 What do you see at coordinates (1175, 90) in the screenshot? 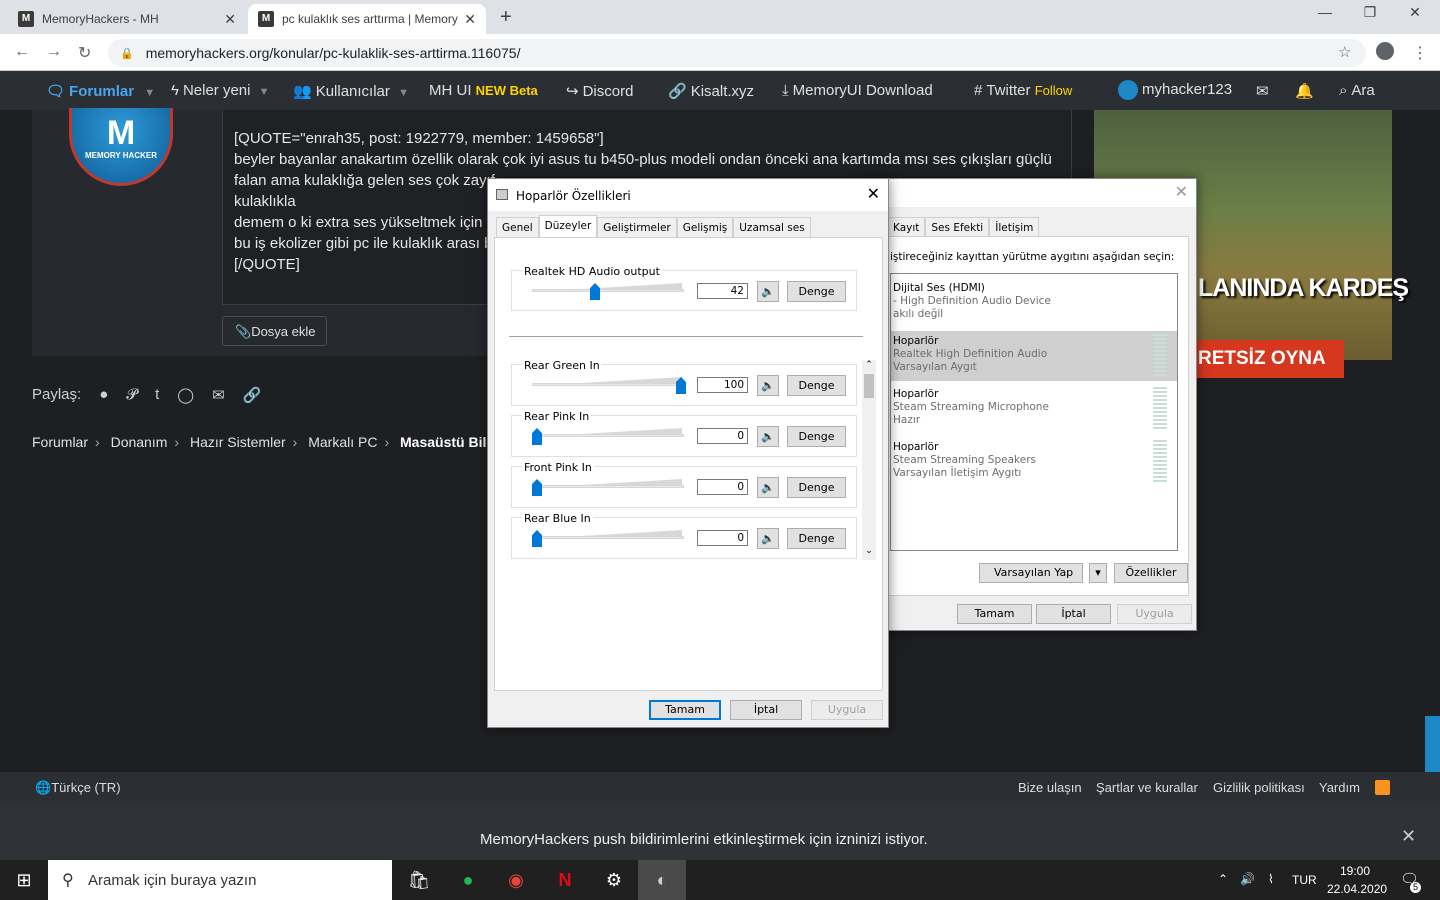
I see `nav-user: myhacker123` at bounding box center [1175, 90].